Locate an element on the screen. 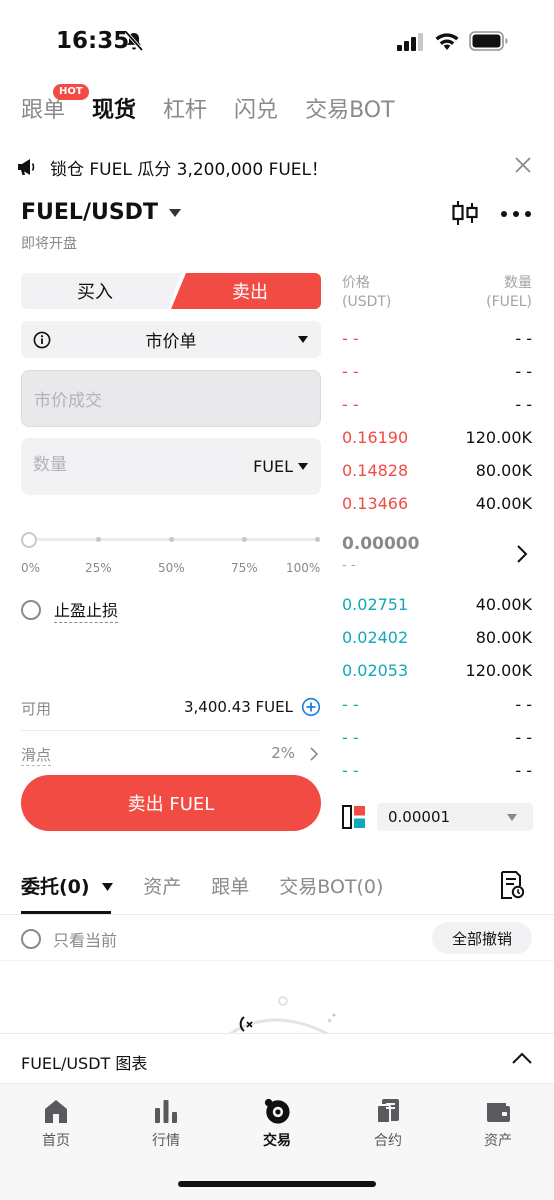 This screenshot has height=1200, width=554. nav-market: 行情 is located at coordinates (166, 1123).